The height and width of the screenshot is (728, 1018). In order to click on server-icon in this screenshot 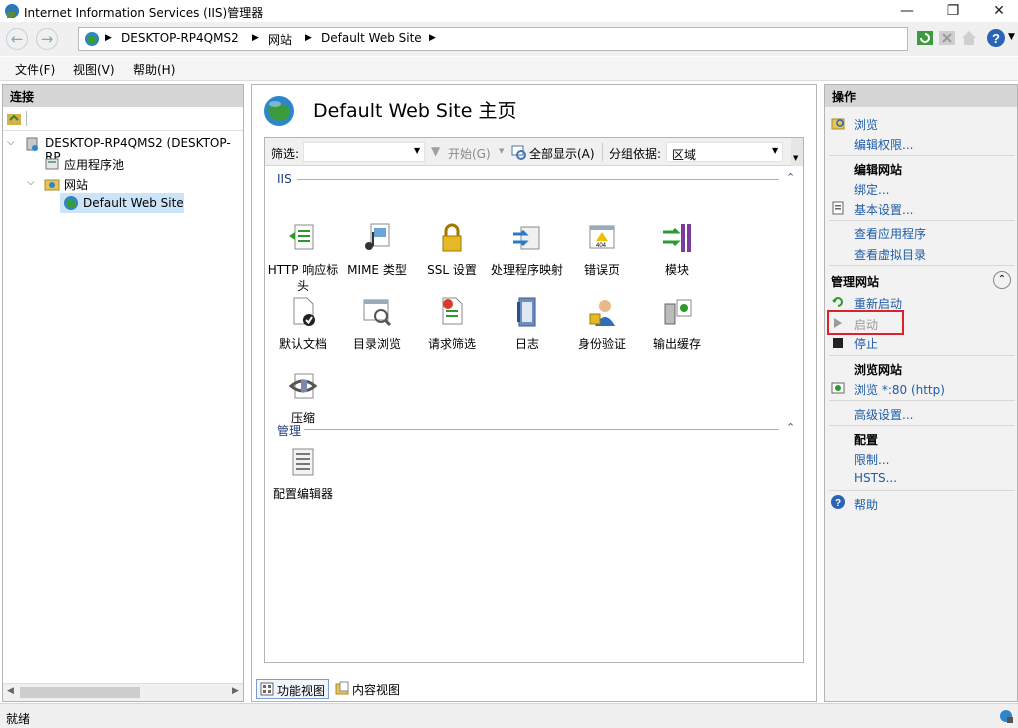, I will do `click(32, 144)`.